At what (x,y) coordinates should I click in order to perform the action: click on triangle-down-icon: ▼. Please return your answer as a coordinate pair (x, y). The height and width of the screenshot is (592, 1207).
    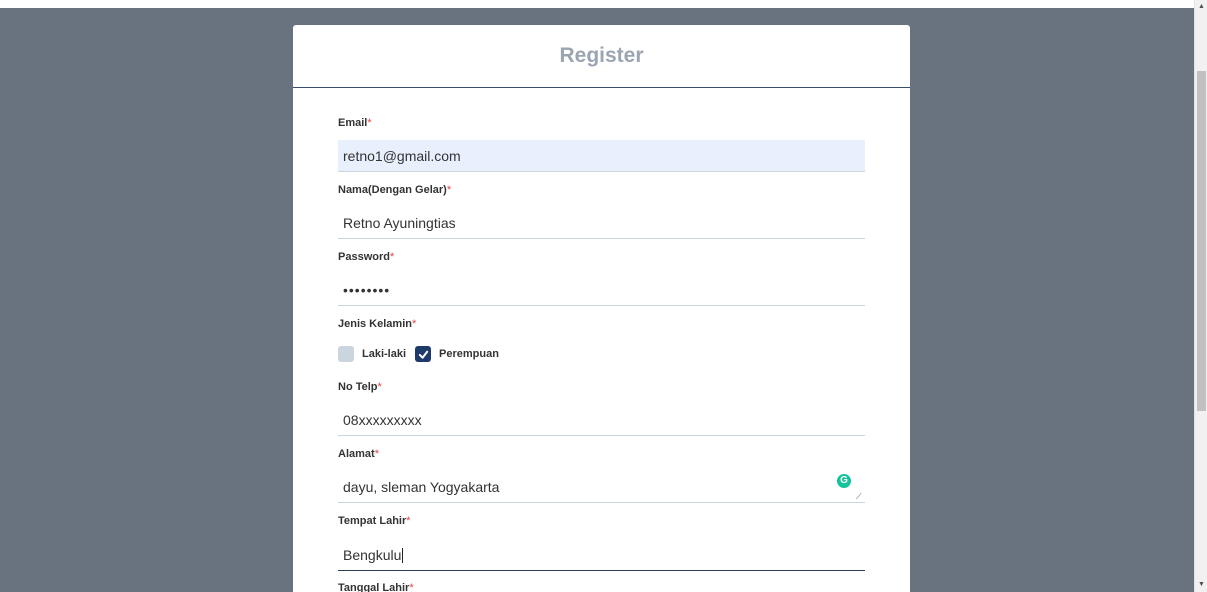
    Looking at the image, I should click on (1201, 585).